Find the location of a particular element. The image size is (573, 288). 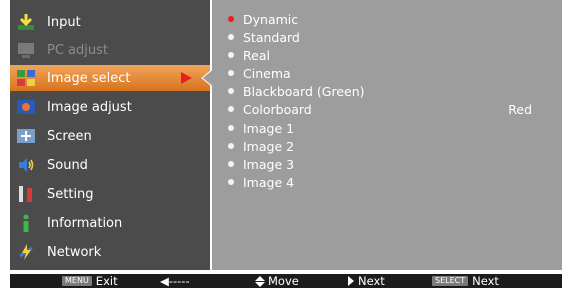

option-colorboard: Colorboard Red is located at coordinates (382, 109).